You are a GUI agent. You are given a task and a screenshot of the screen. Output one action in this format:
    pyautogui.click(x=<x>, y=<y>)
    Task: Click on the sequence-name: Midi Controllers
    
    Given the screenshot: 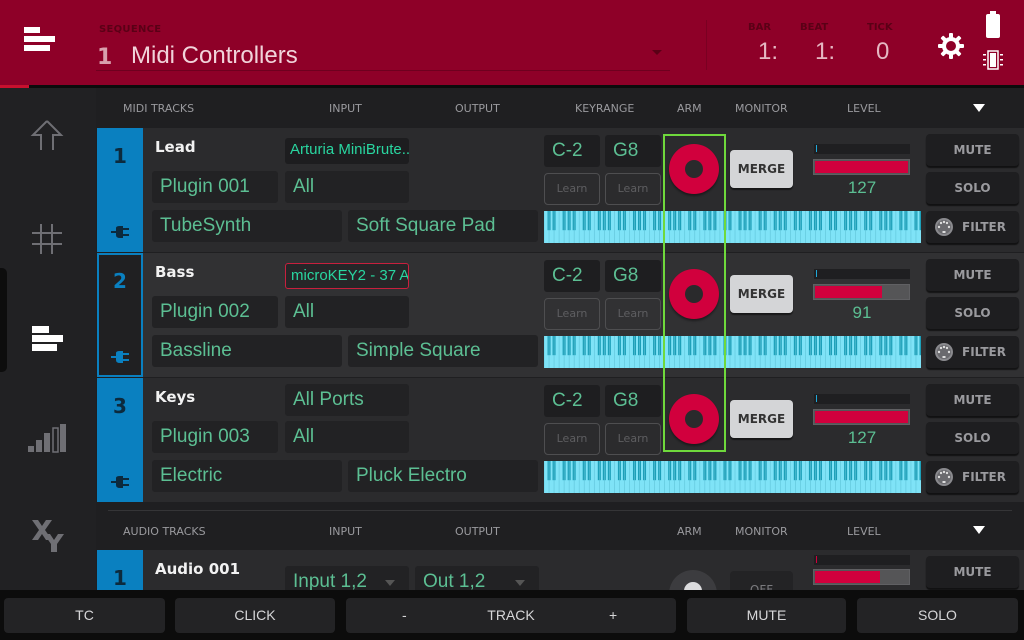 What is the action you would take?
    pyautogui.click(x=214, y=56)
    